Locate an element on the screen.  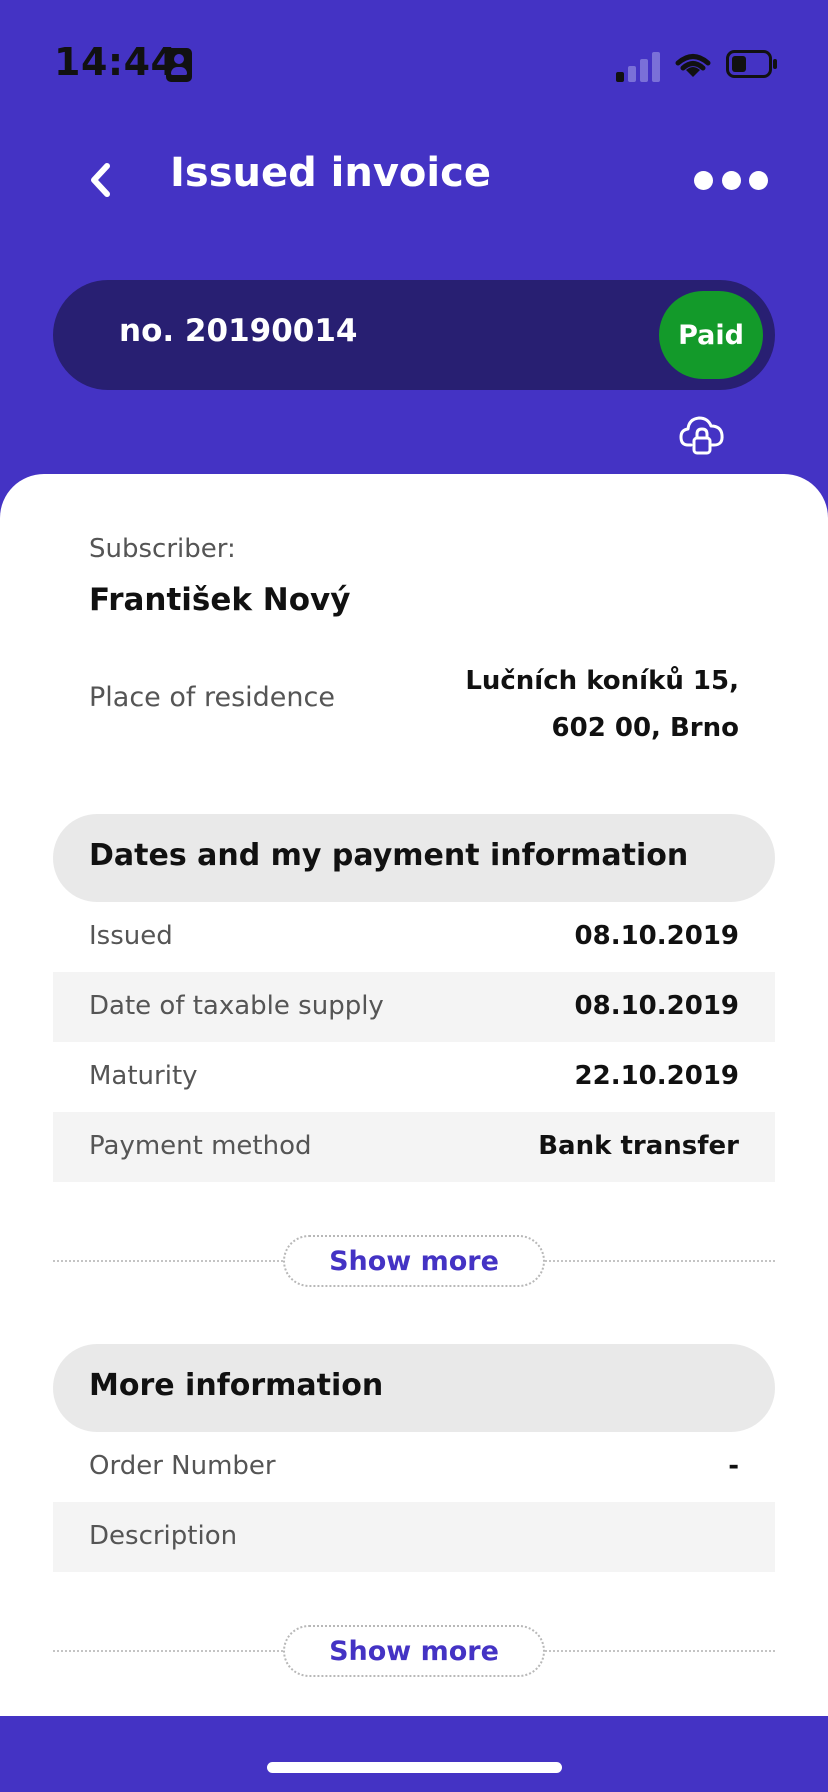
detail-row: Description is located at coordinates (414, 1537).